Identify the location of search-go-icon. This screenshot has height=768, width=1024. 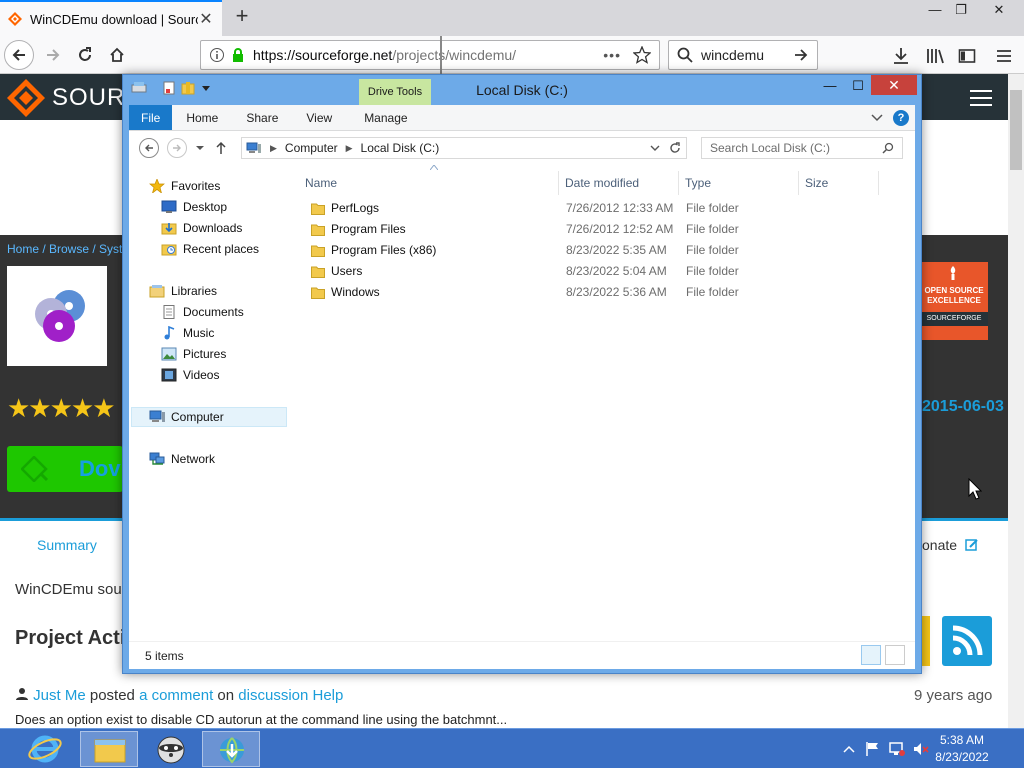
(801, 55).